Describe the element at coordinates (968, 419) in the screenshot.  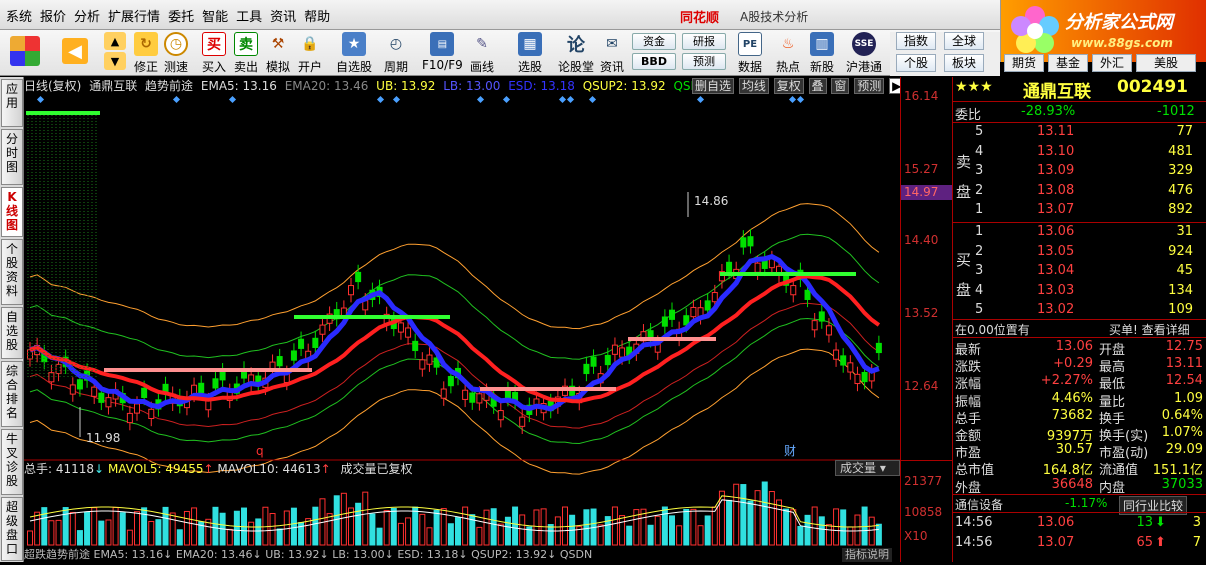
I see `stat-label: 总手` at that location.